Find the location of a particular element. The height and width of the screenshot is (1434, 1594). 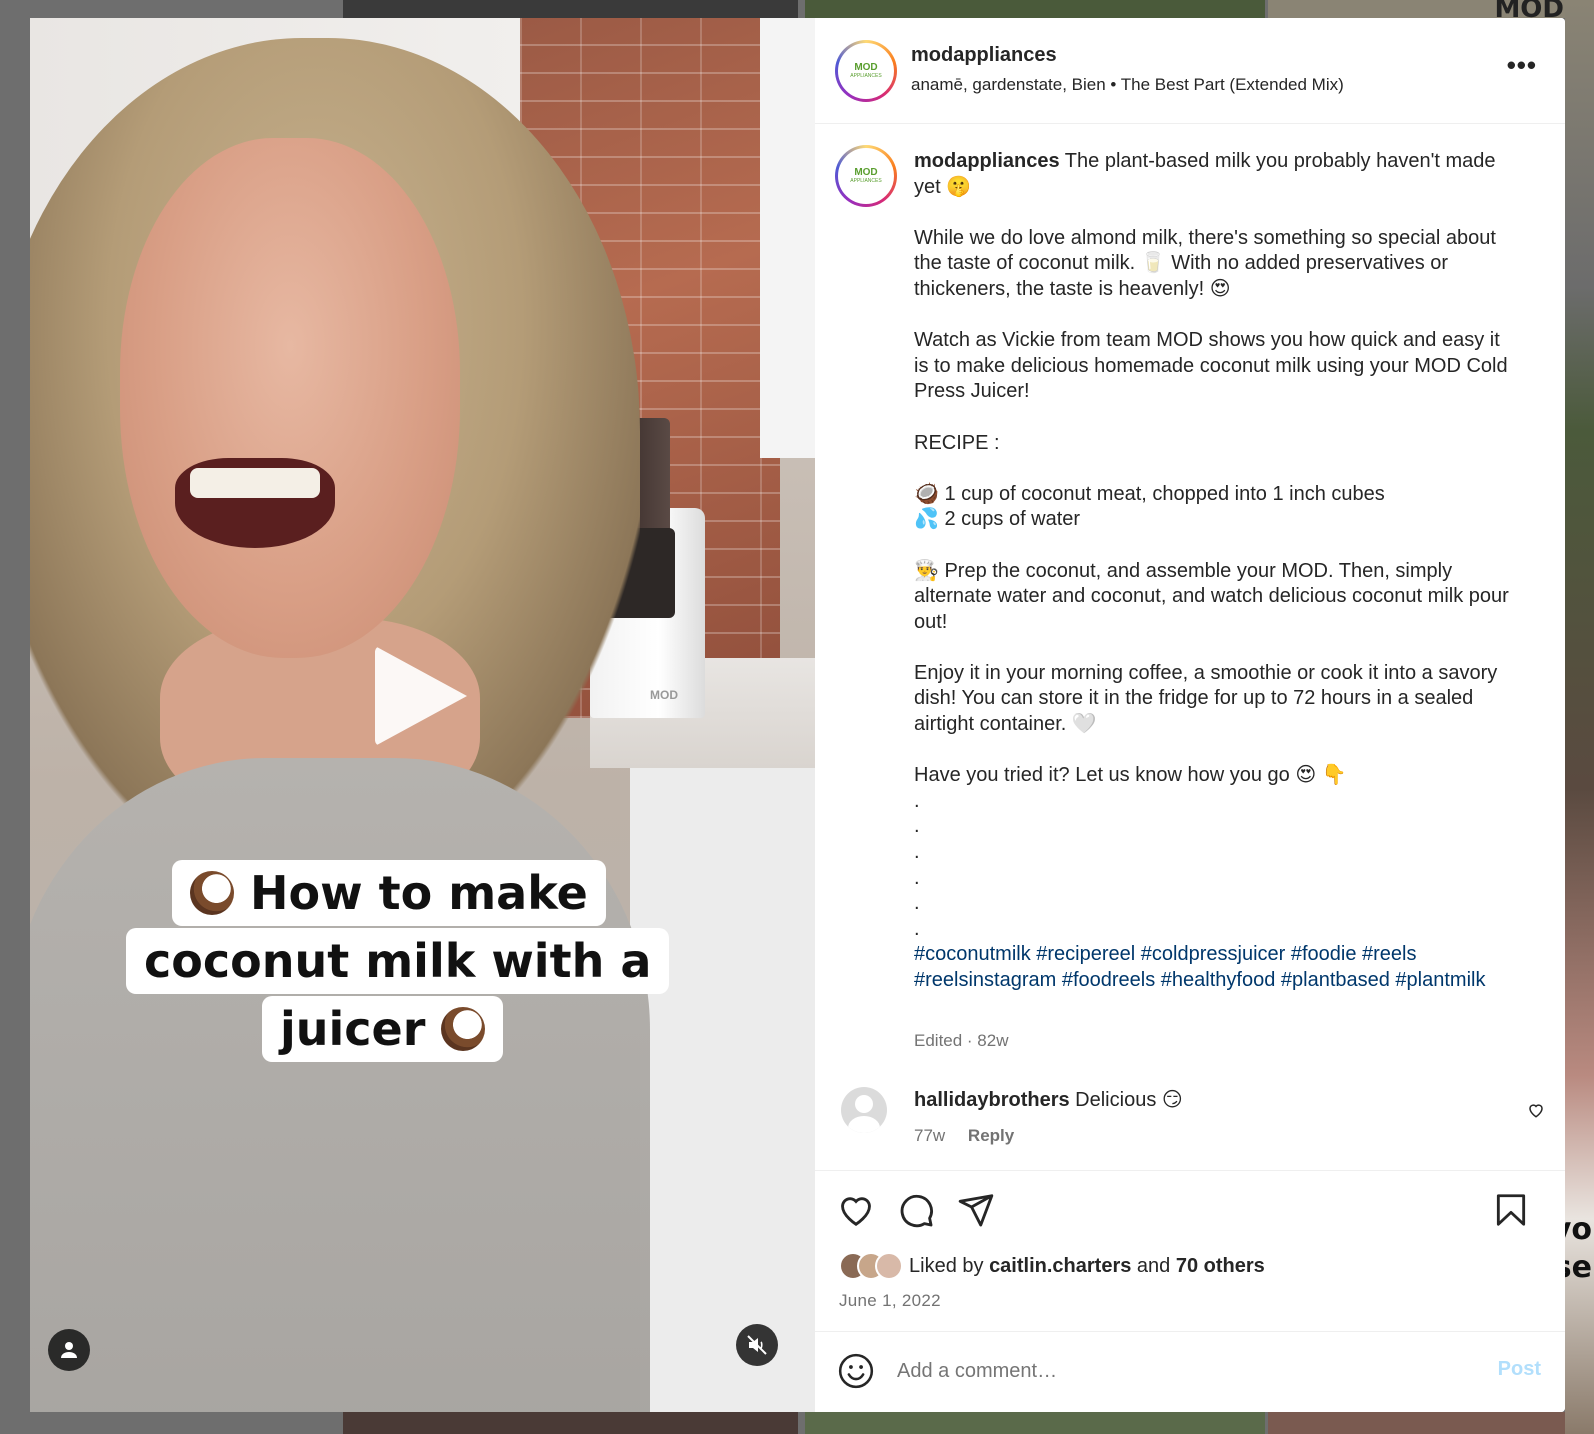

comment-heart-icon is located at coordinates (1536, 1112).